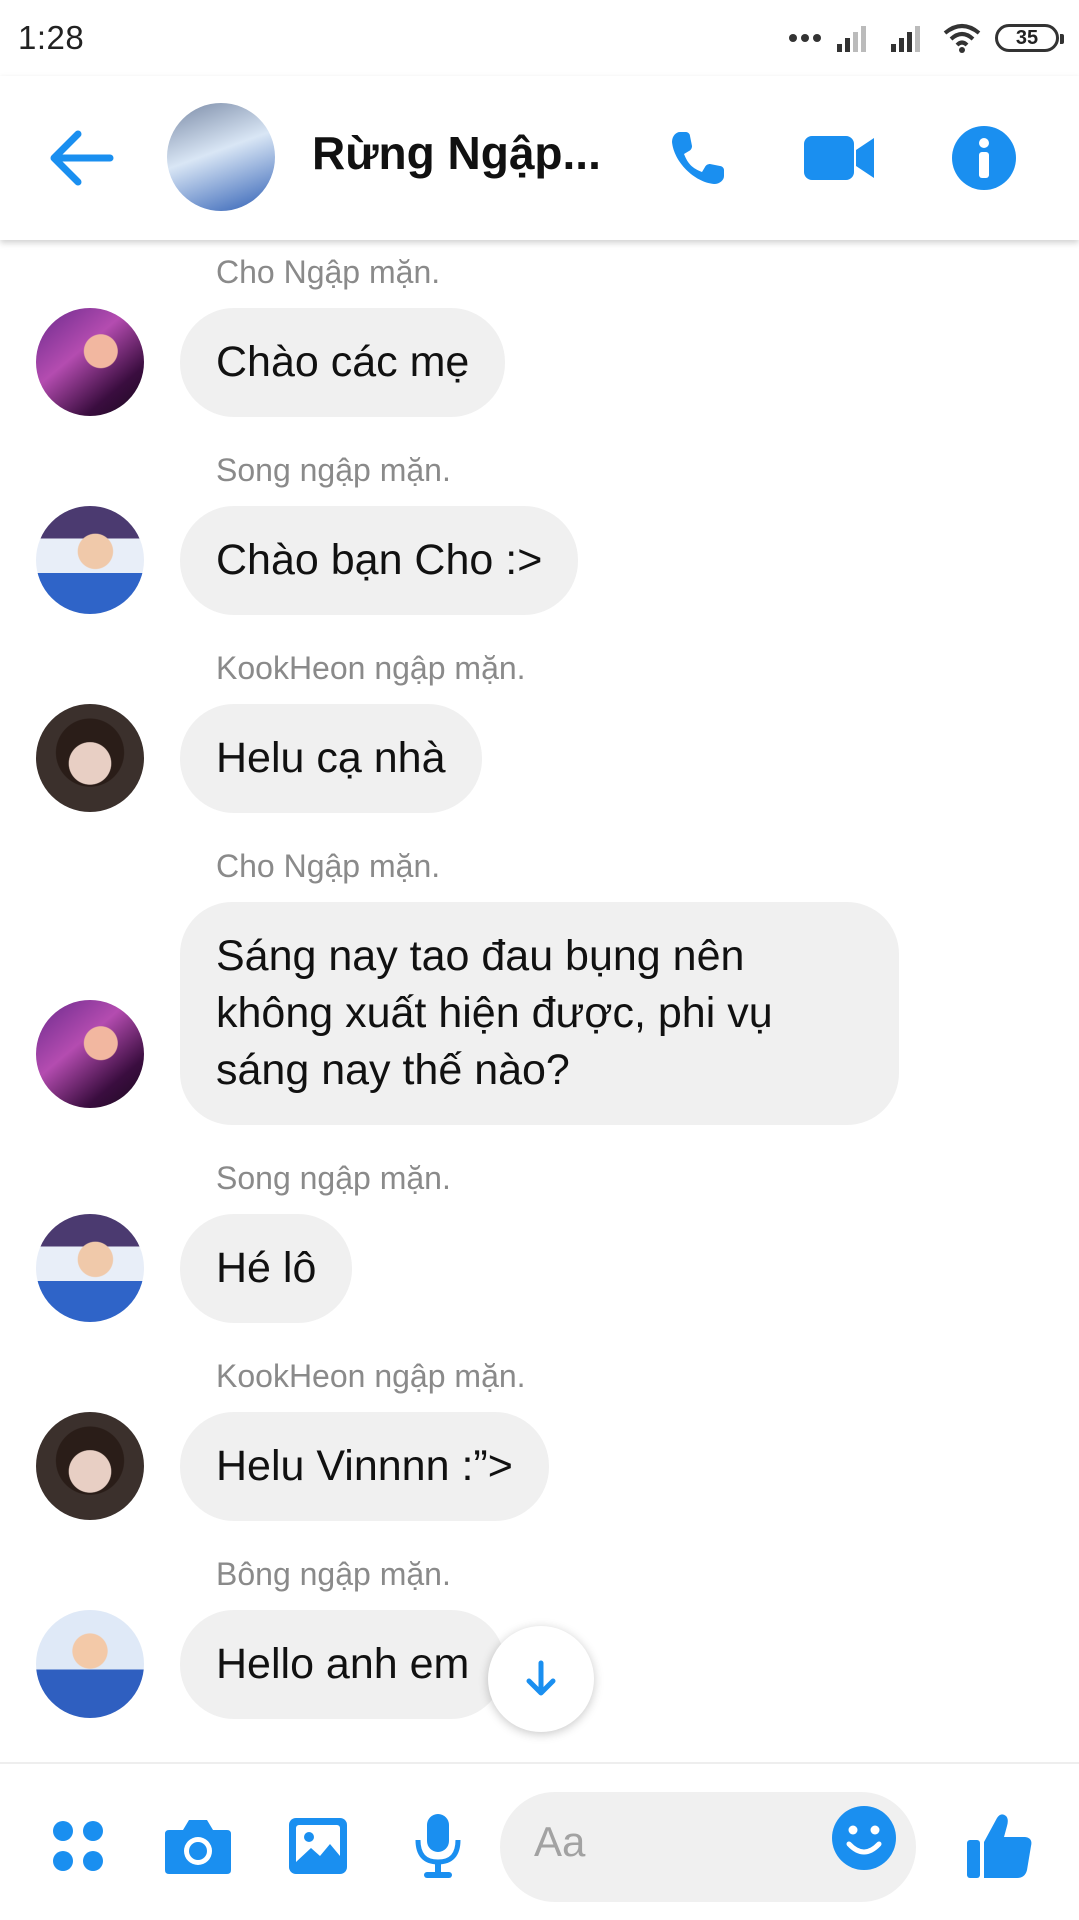 This screenshot has height=1920, width=1079. I want to click on message-line: không xuất hiện được, phi vụ, so click(494, 1013).